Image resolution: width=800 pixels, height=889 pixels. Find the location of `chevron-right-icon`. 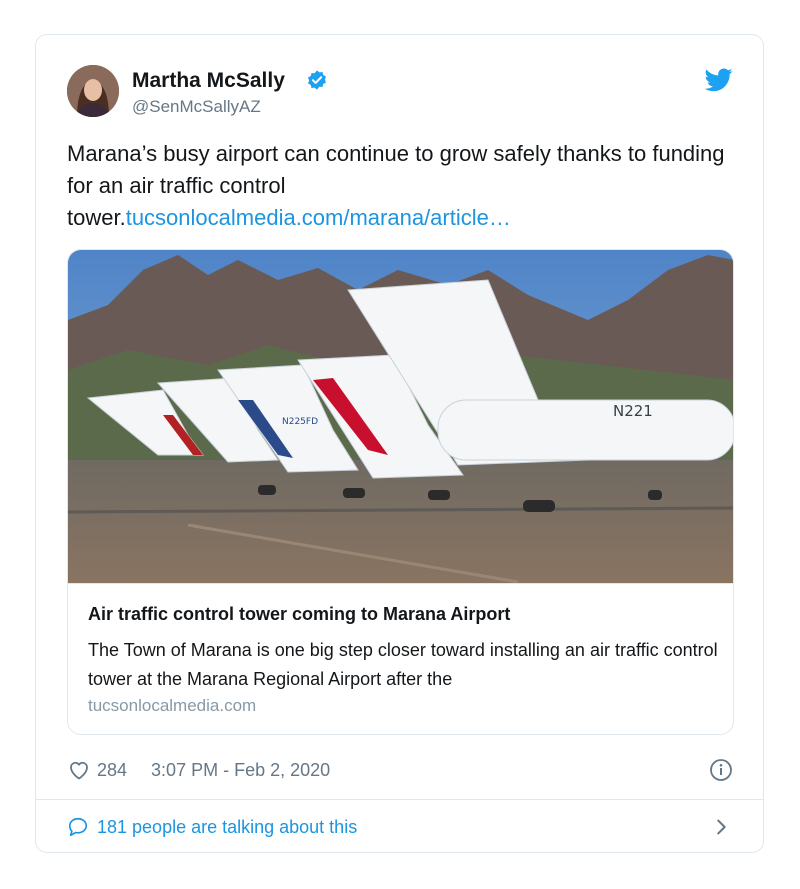

chevron-right-icon is located at coordinates (721, 827).